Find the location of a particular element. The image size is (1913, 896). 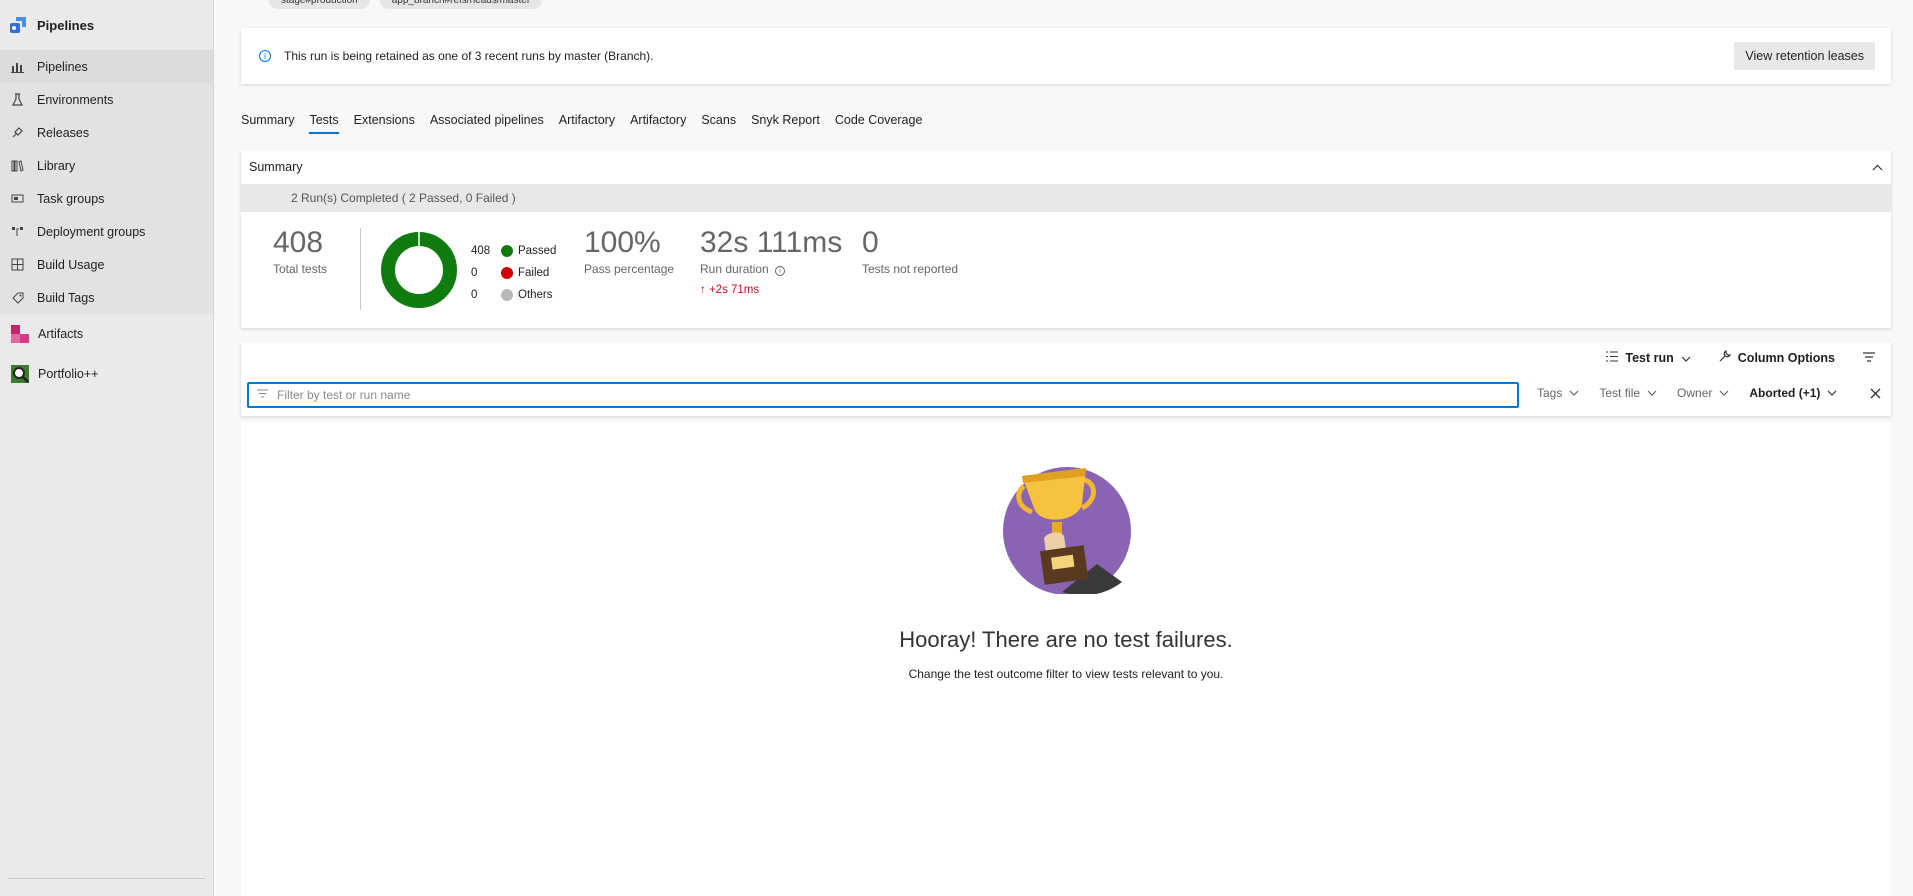

test-filter-input-box is located at coordinates (883, 395).